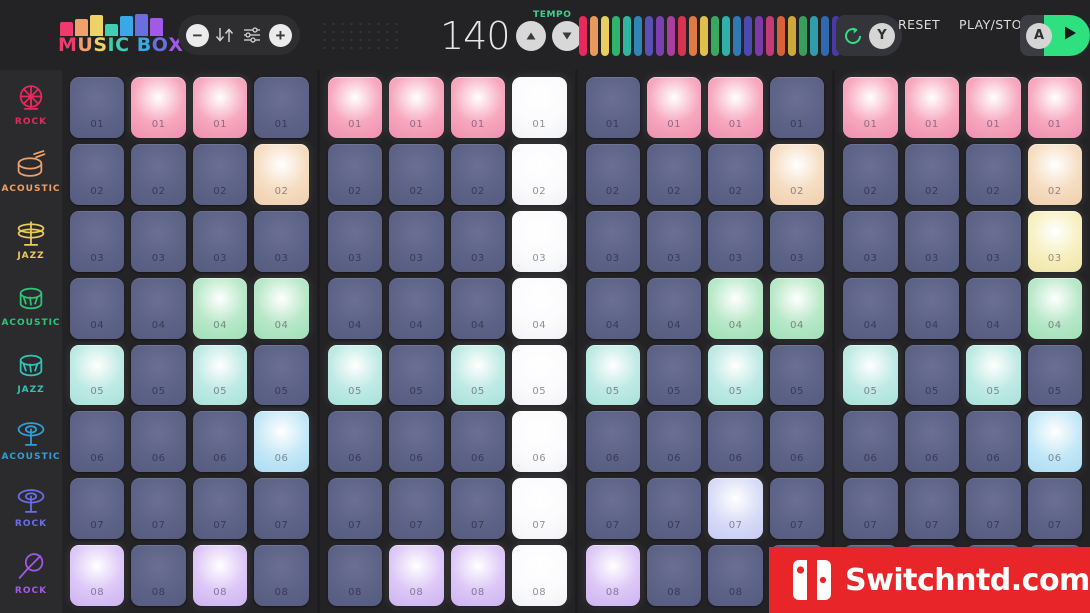 The image size is (1090, 613). I want to click on pad-r03-c11: 03, so click(735, 241).